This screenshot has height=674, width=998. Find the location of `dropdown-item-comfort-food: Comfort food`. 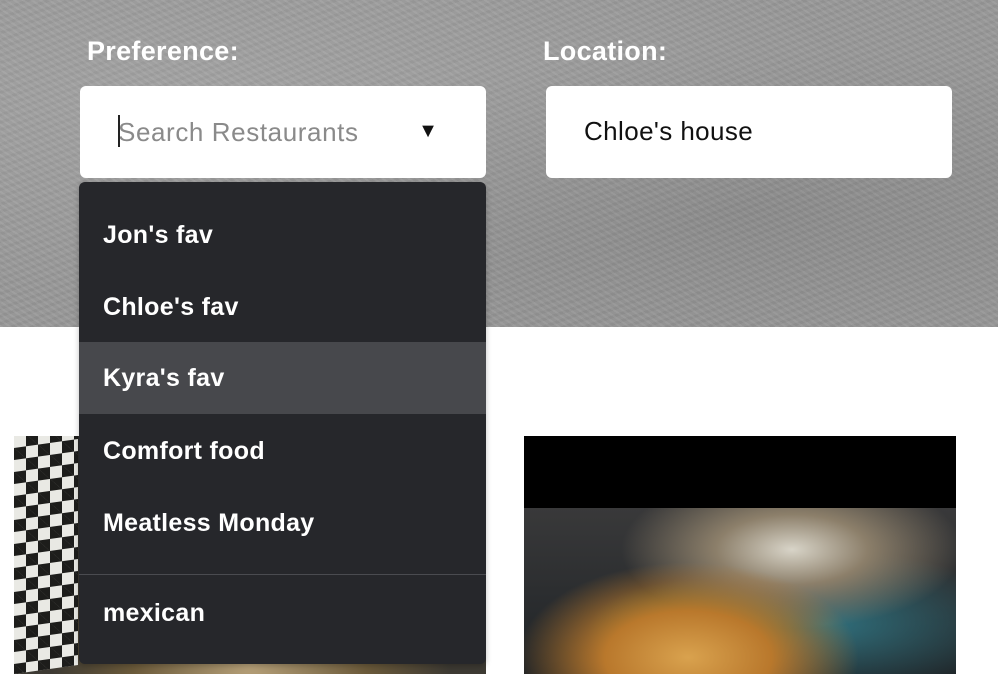

dropdown-item-comfort-food: Comfort food is located at coordinates (282, 451).